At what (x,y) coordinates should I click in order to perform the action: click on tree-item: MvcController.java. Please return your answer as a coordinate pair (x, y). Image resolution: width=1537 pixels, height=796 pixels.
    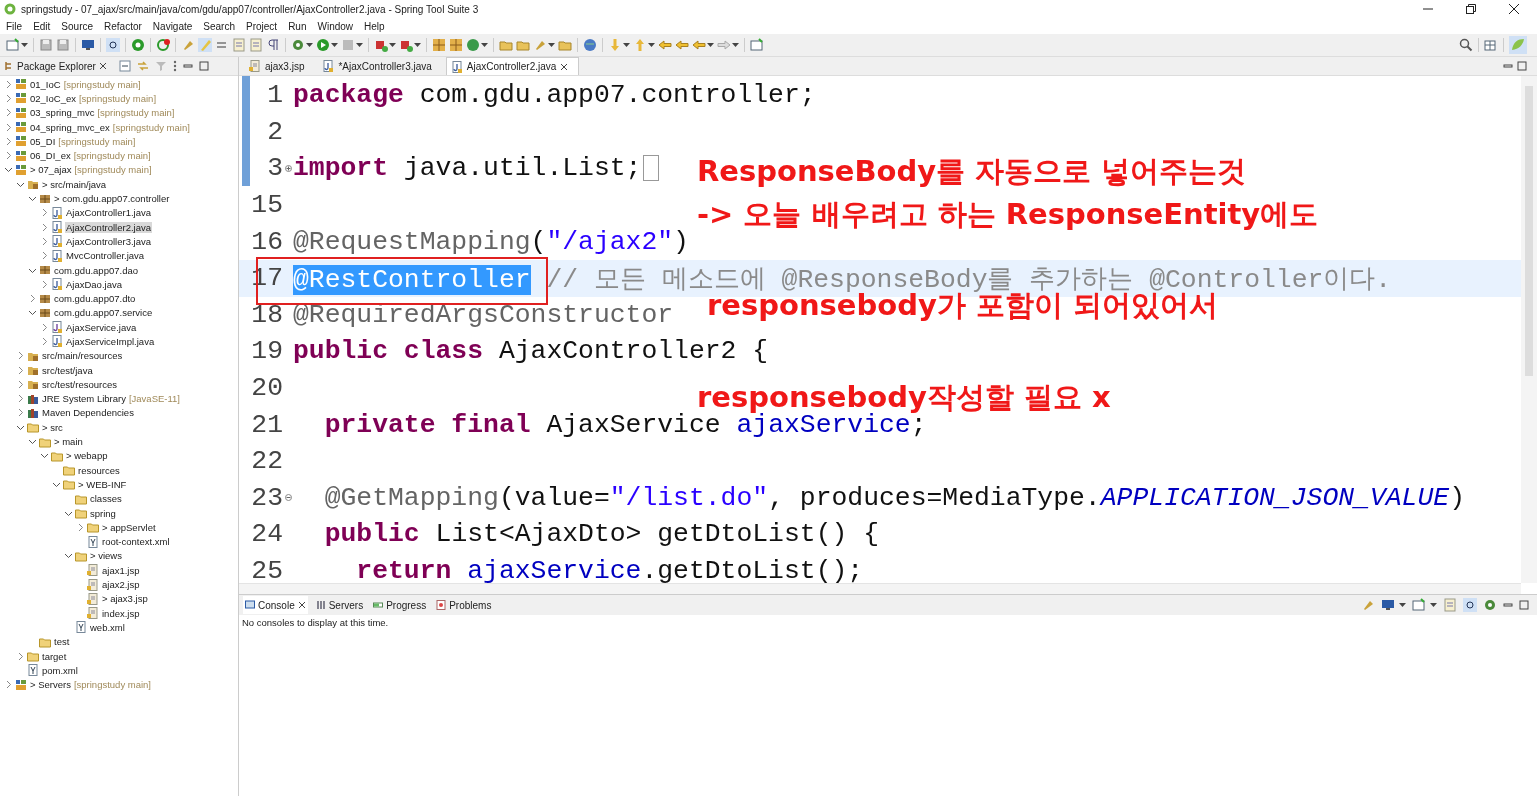
    Looking at the image, I should click on (105, 256).